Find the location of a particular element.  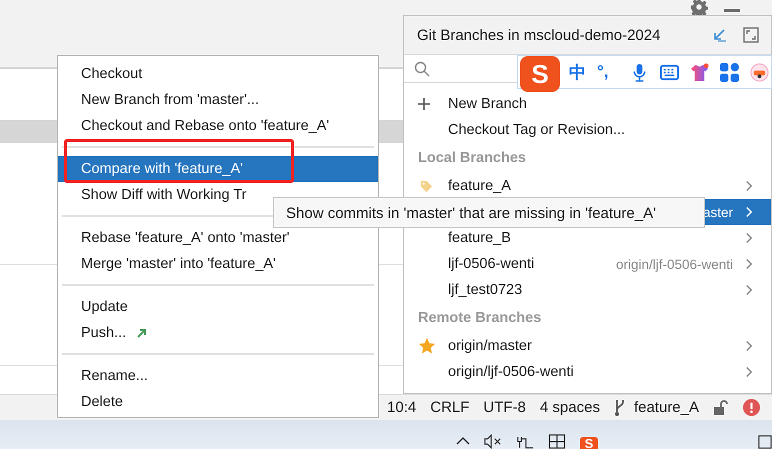

branch-name: feature_B is located at coordinates (480, 238).